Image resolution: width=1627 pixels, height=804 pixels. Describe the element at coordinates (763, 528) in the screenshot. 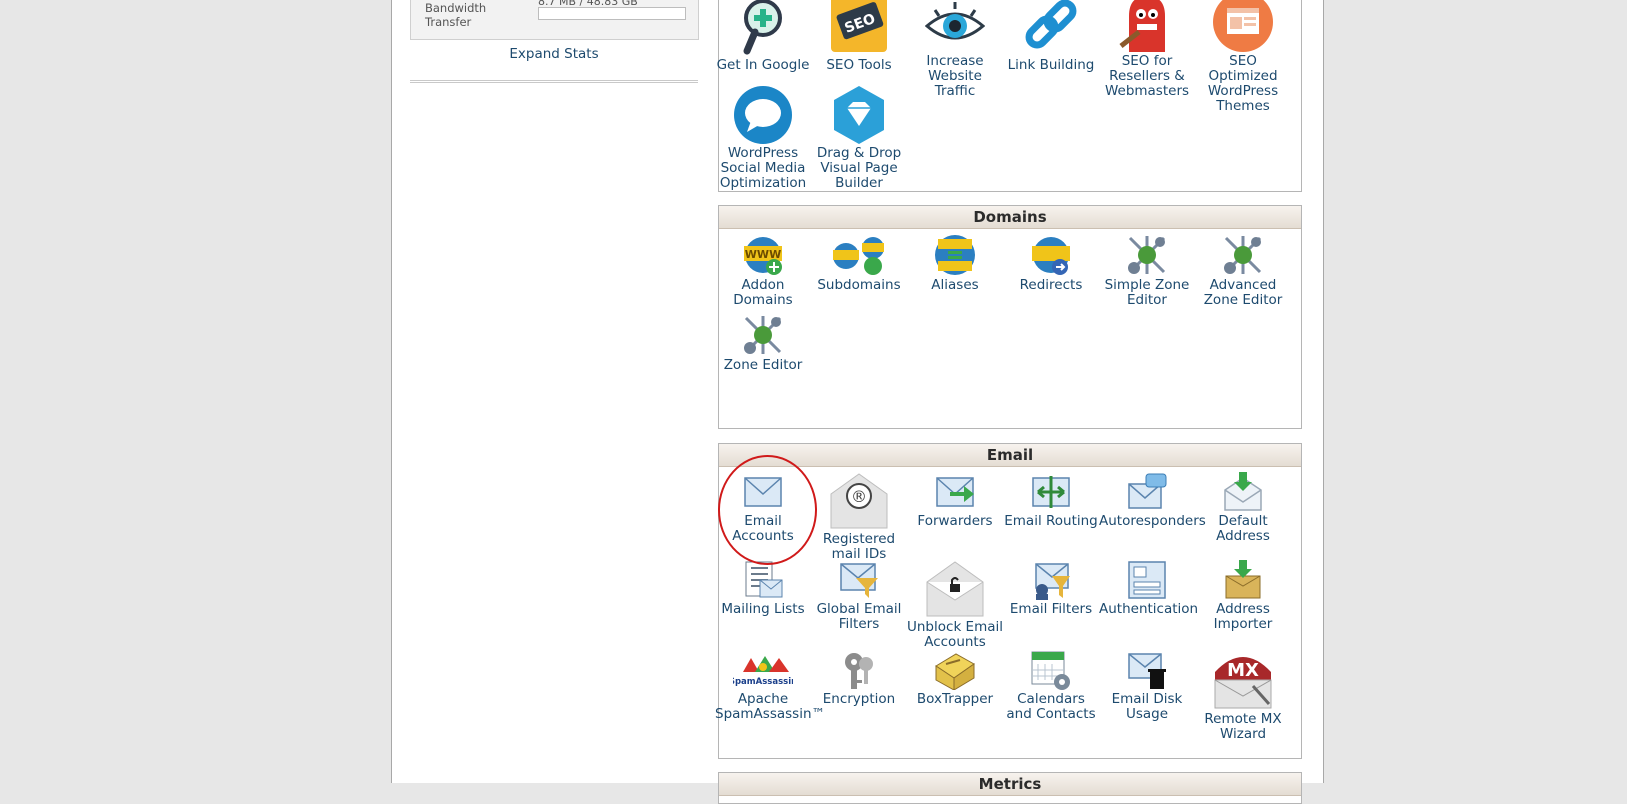

I see `tile-label: Email Accounts` at that location.